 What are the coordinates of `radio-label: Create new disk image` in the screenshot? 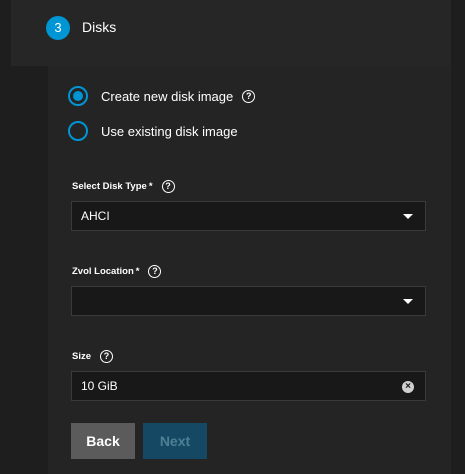 It's located at (167, 96).